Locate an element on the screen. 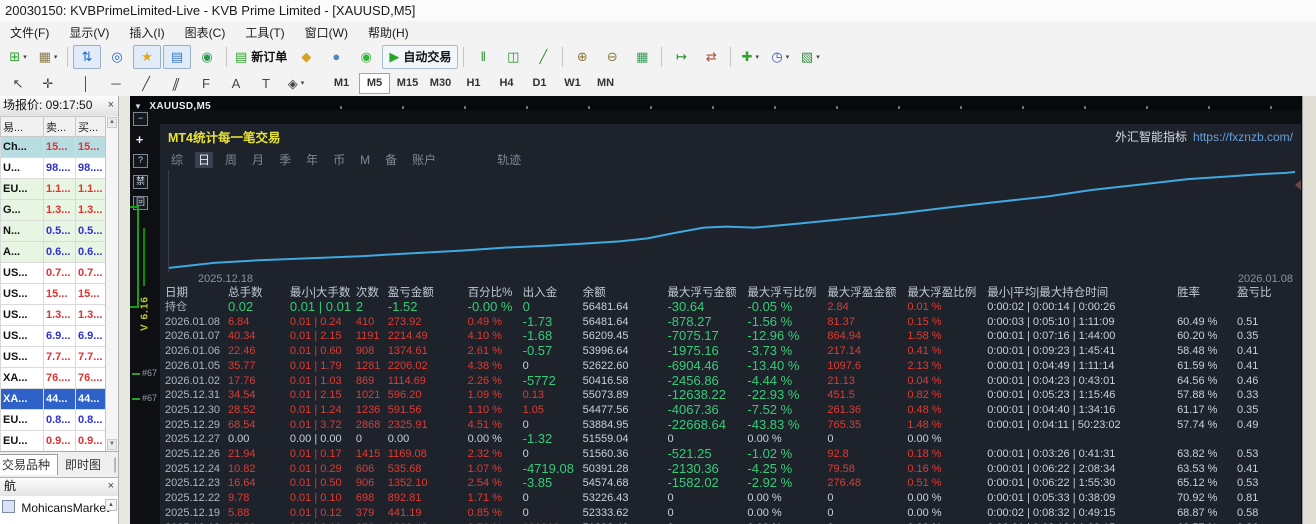 This screenshot has height=524, width=1316. timeframe-m15: M15 is located at coordinates (407, 83).